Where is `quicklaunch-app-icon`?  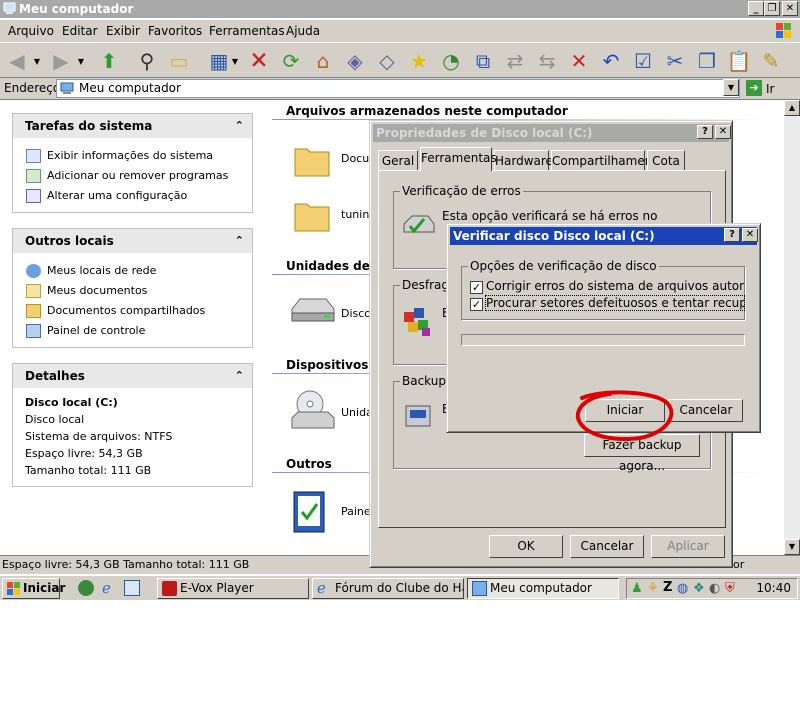 quicklaunch-app-icon is located at coordinates (86, 588).